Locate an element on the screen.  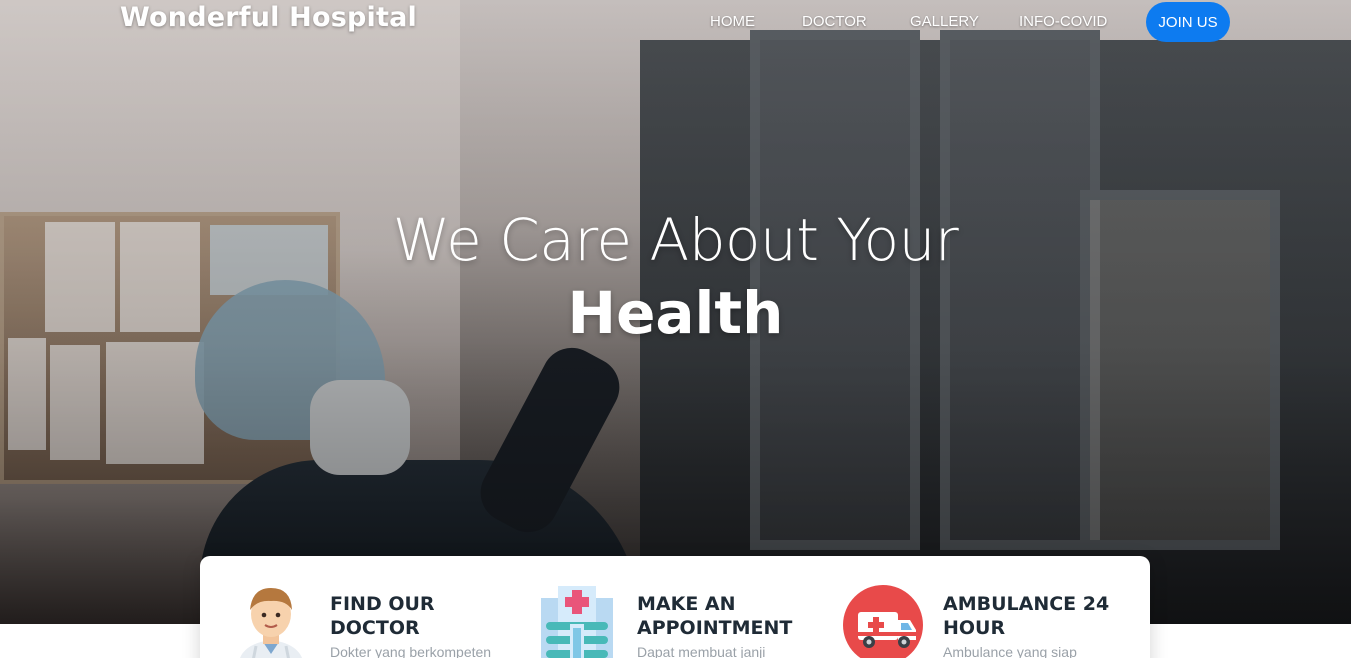
hospital-building-icon is located at coordinates (577, 621).